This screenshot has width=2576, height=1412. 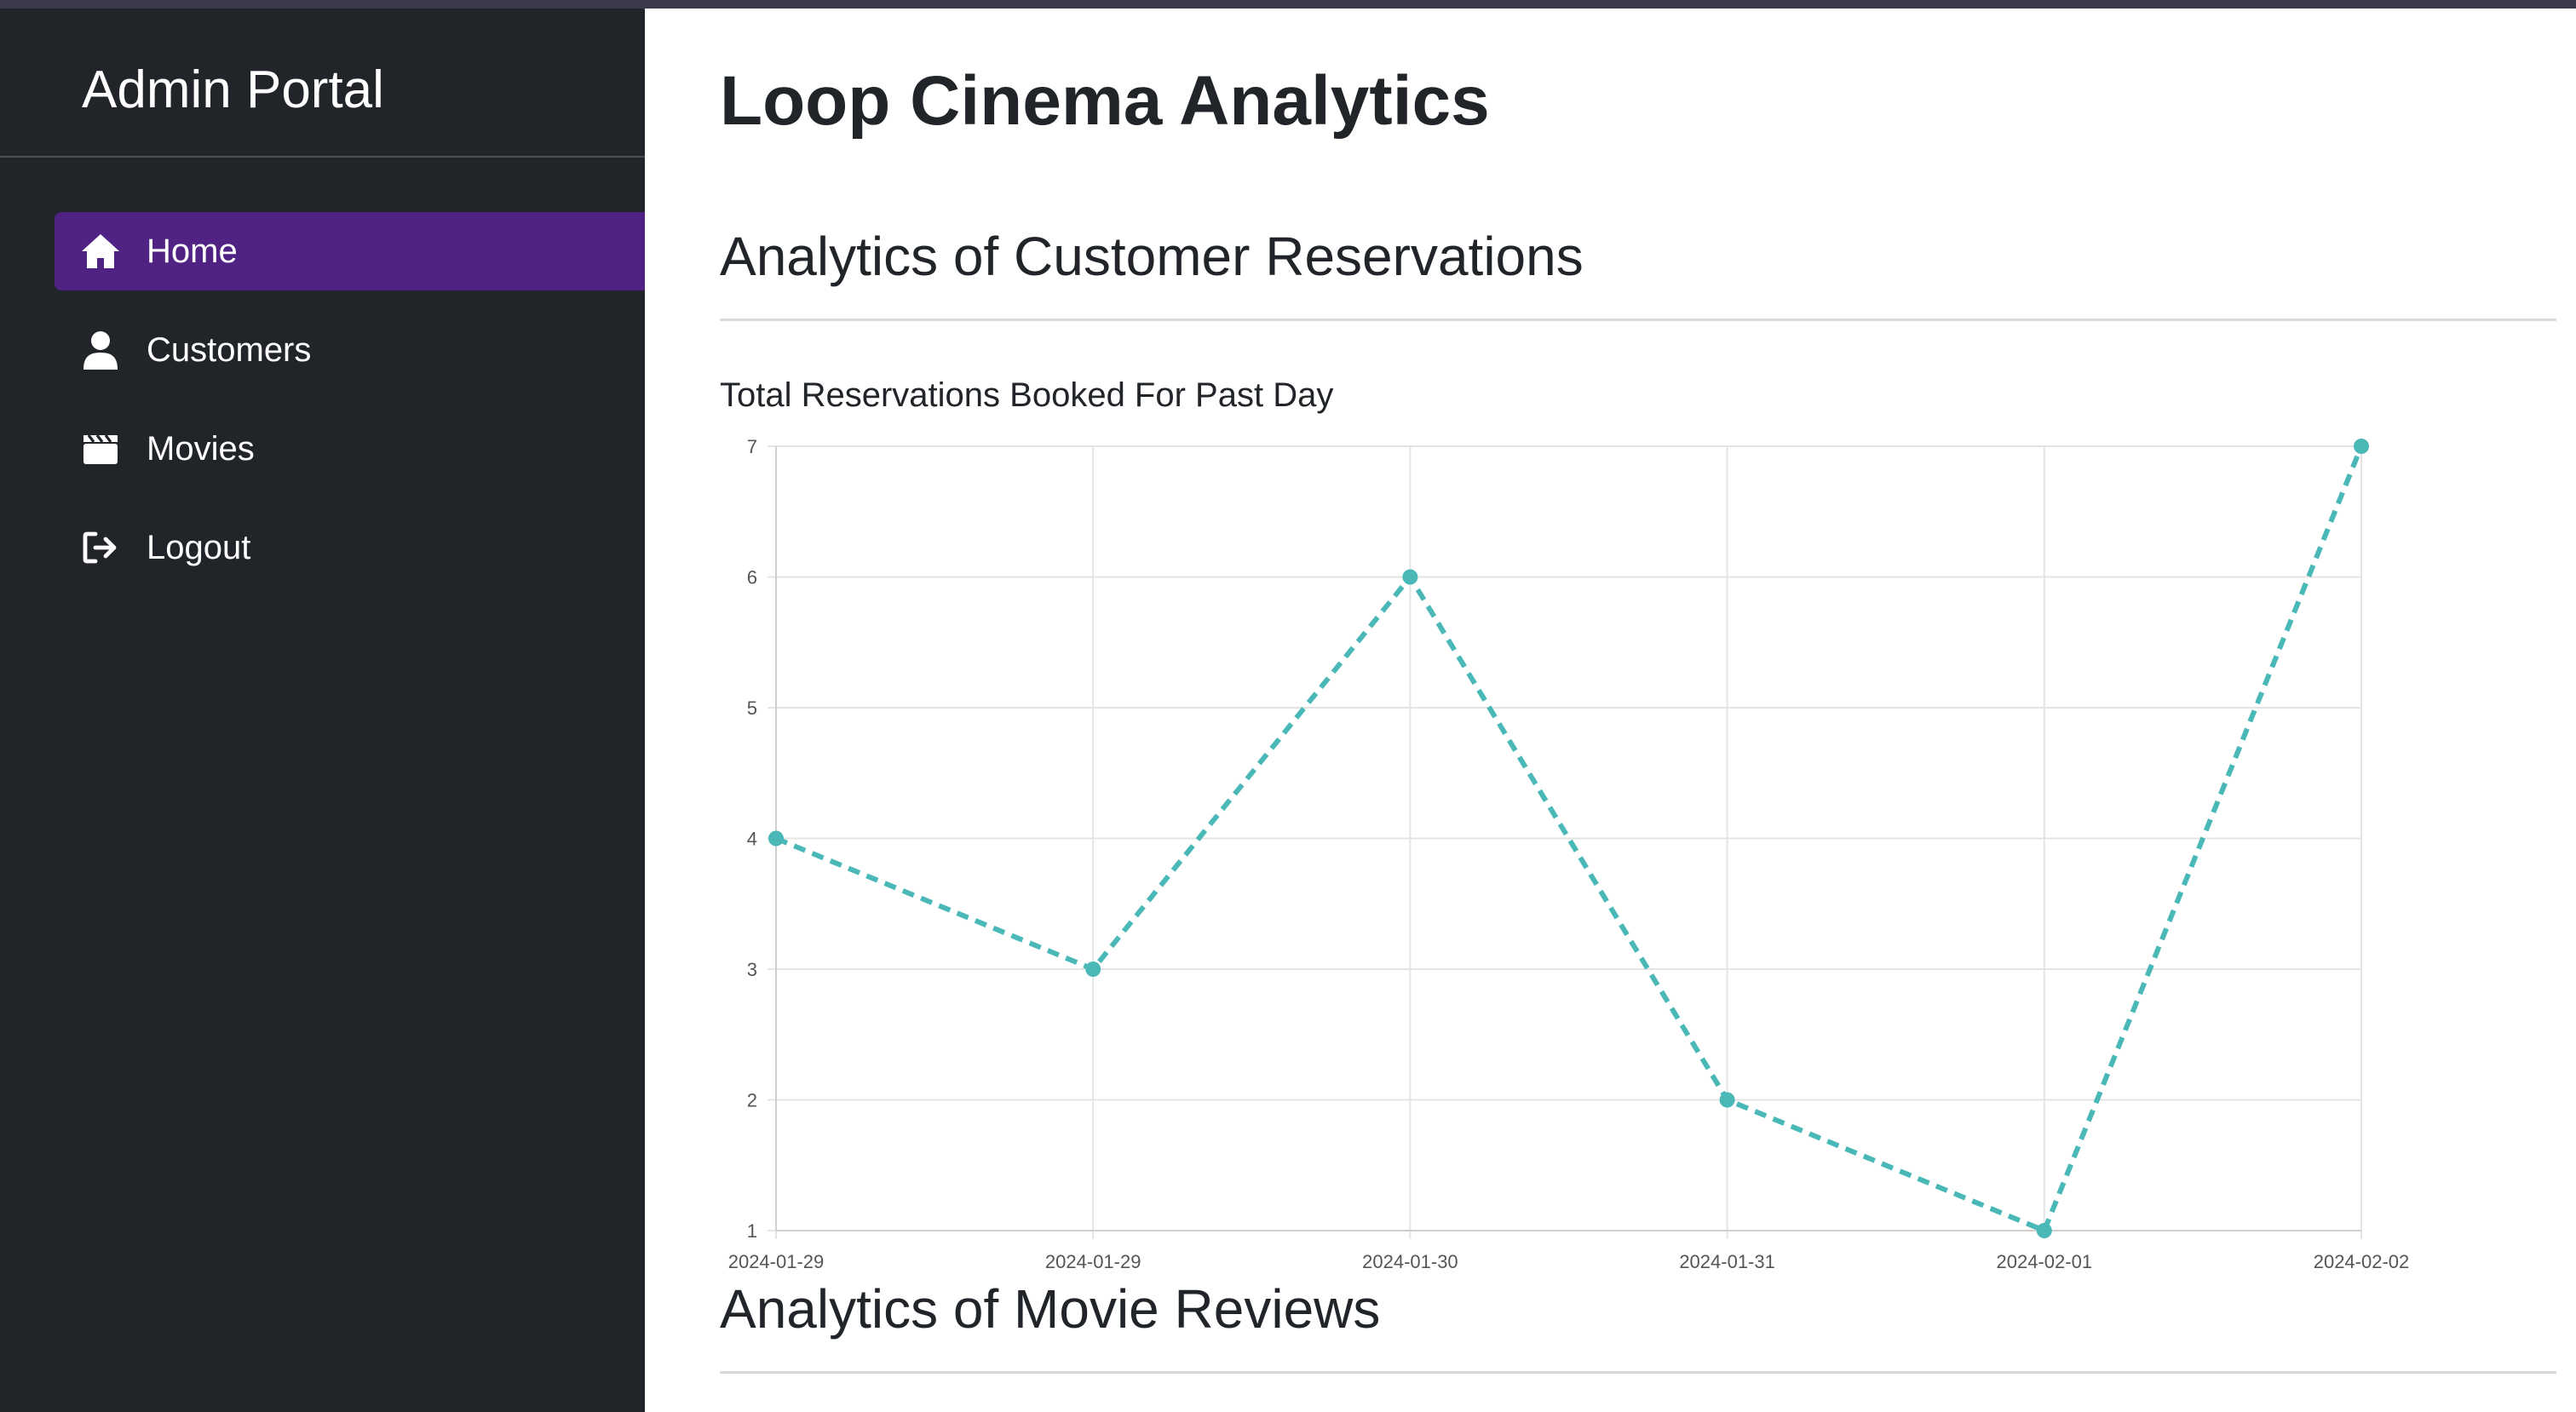 What do you see at coordinates (199, 547) in the screenshot?
I see `sidebar-item-label: Logout` at bounding box center [199, 547].